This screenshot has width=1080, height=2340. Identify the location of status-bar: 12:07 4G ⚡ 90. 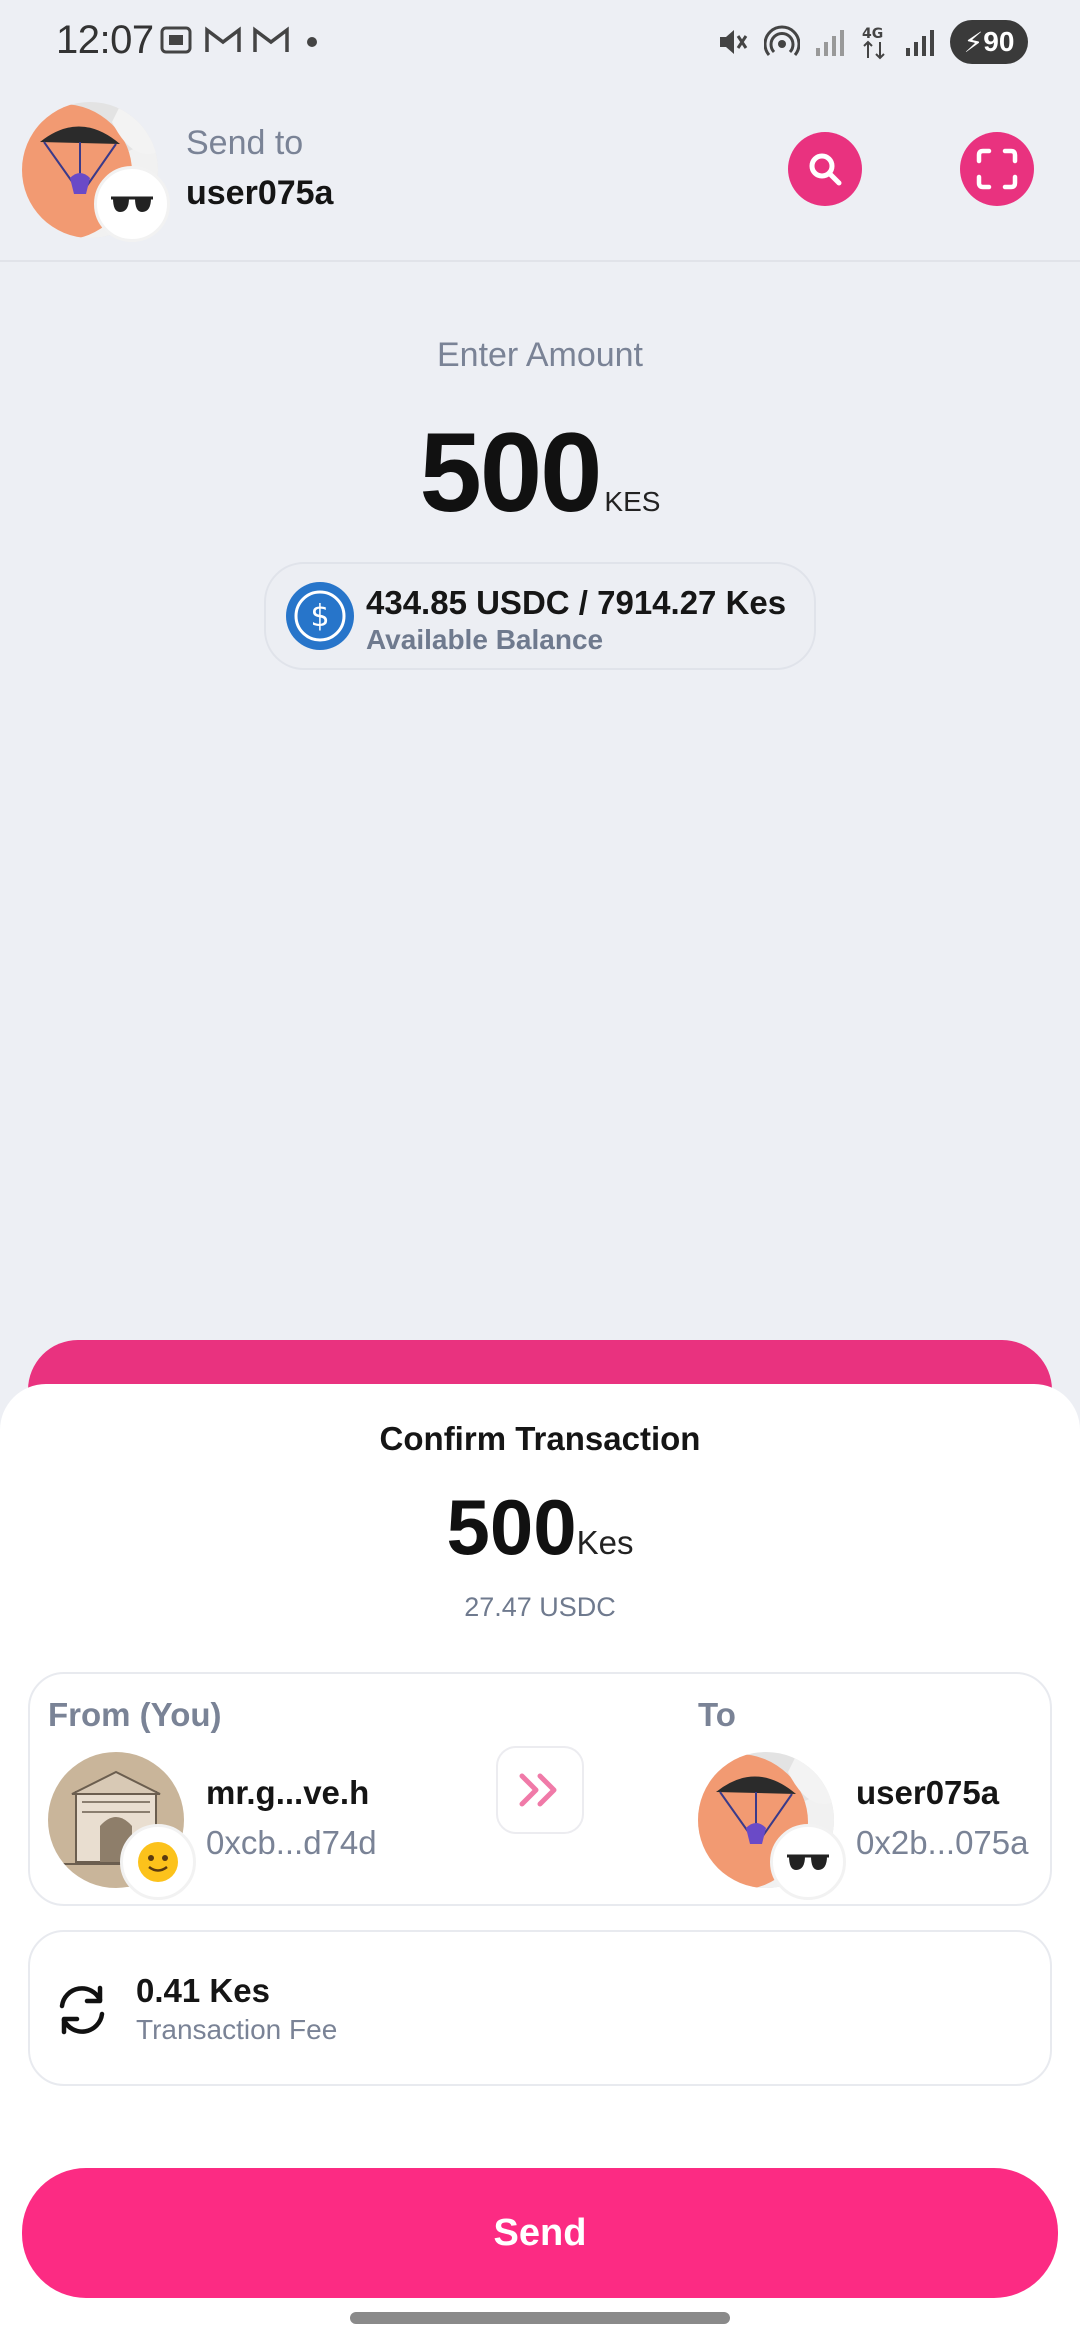
(540, 45).